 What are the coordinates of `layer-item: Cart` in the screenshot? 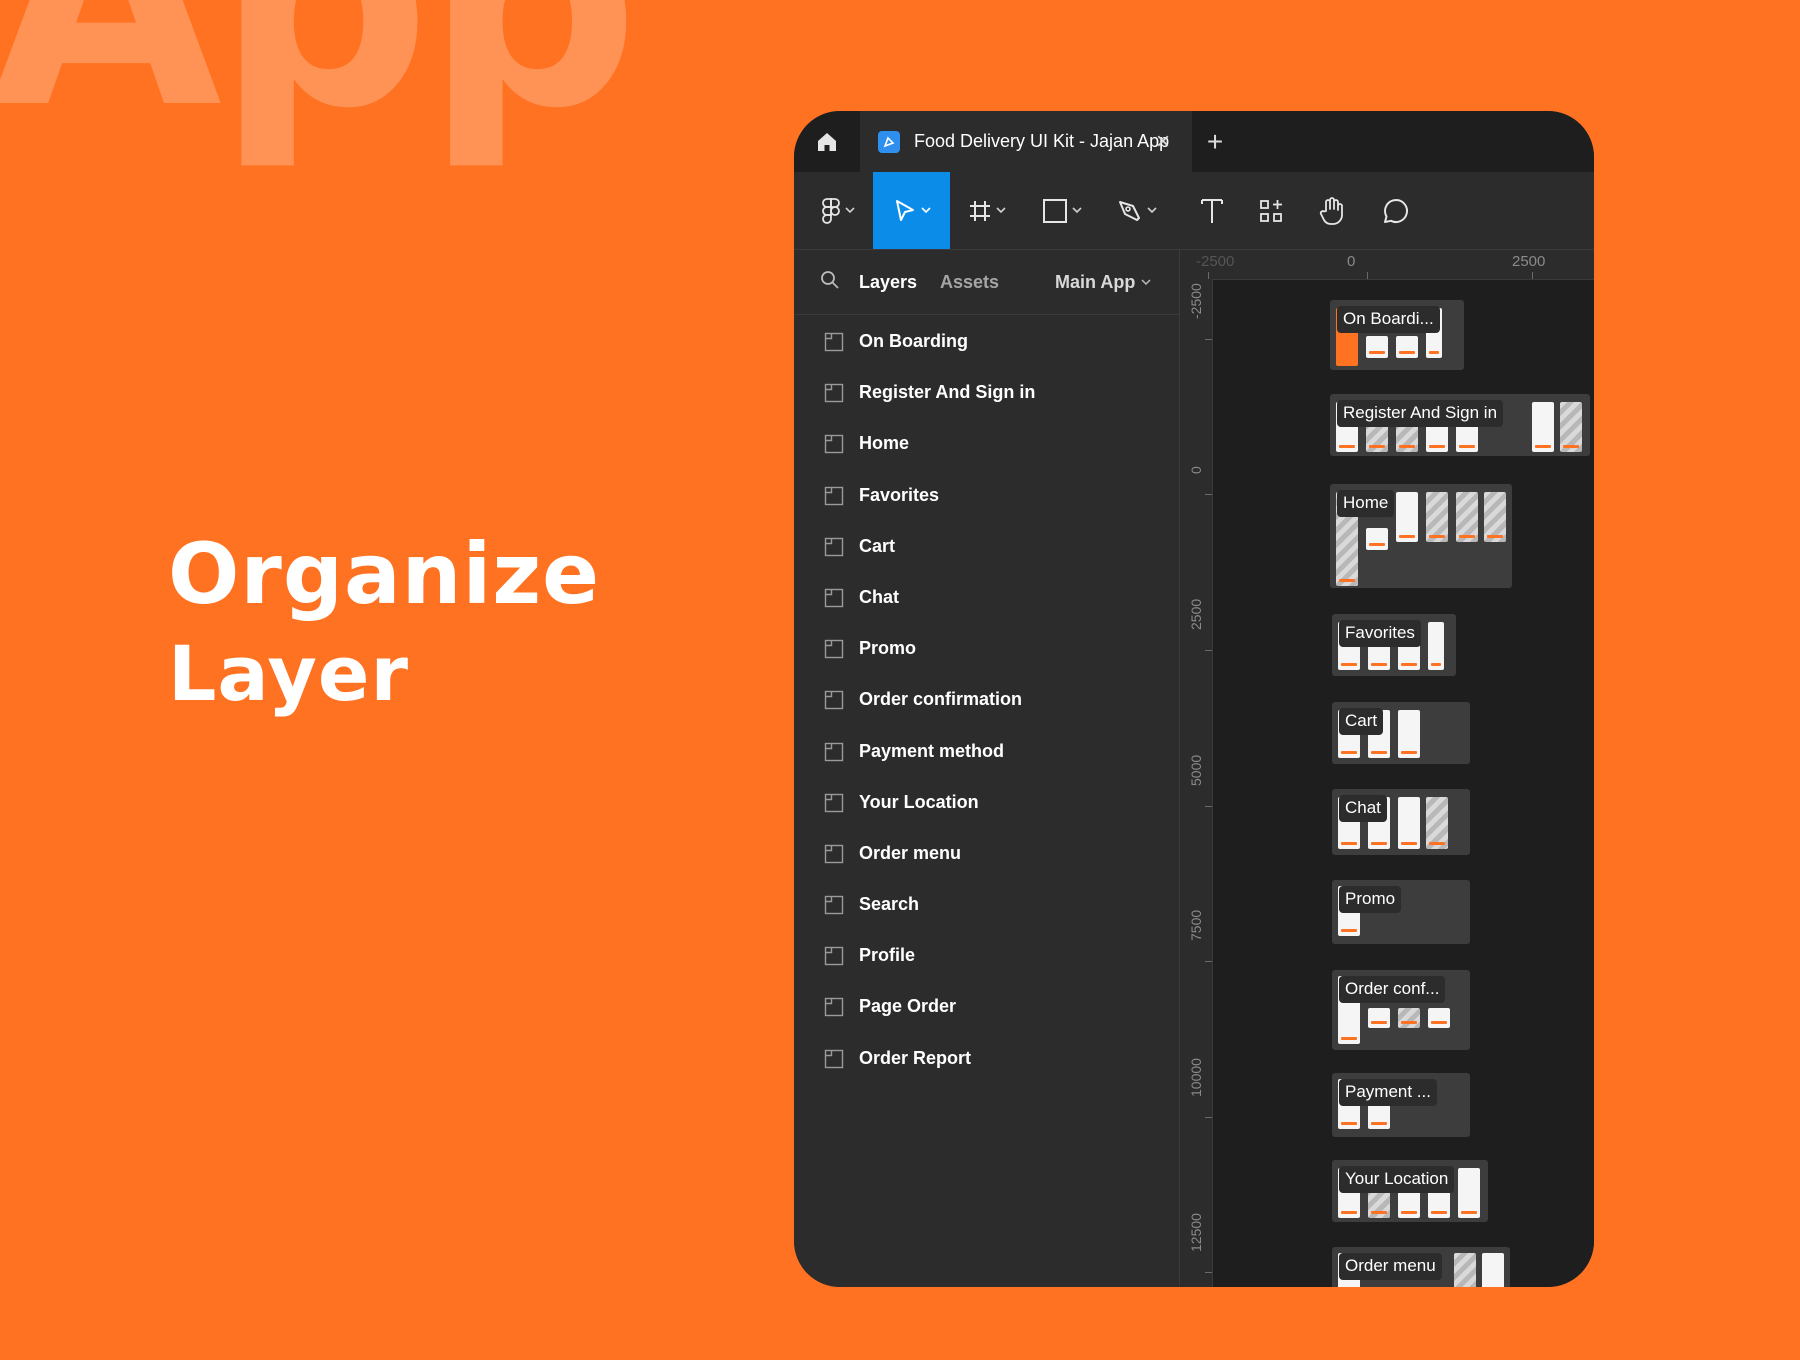 It's located at (986, 546).